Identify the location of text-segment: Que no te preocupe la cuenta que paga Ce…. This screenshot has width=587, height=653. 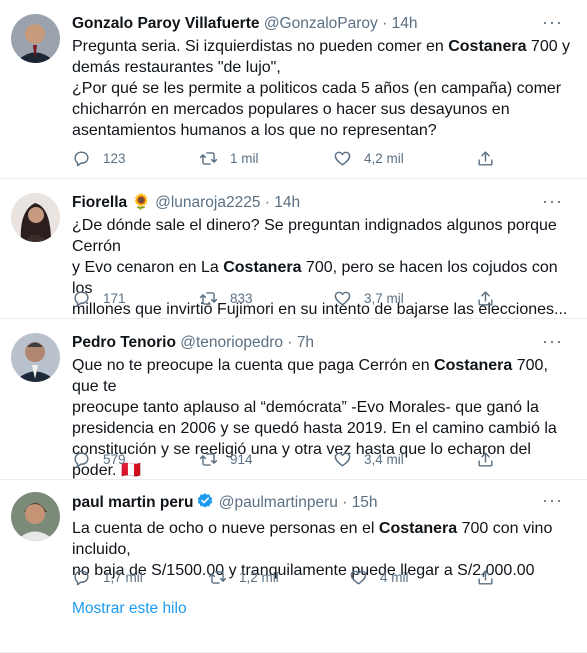
(253, 365).